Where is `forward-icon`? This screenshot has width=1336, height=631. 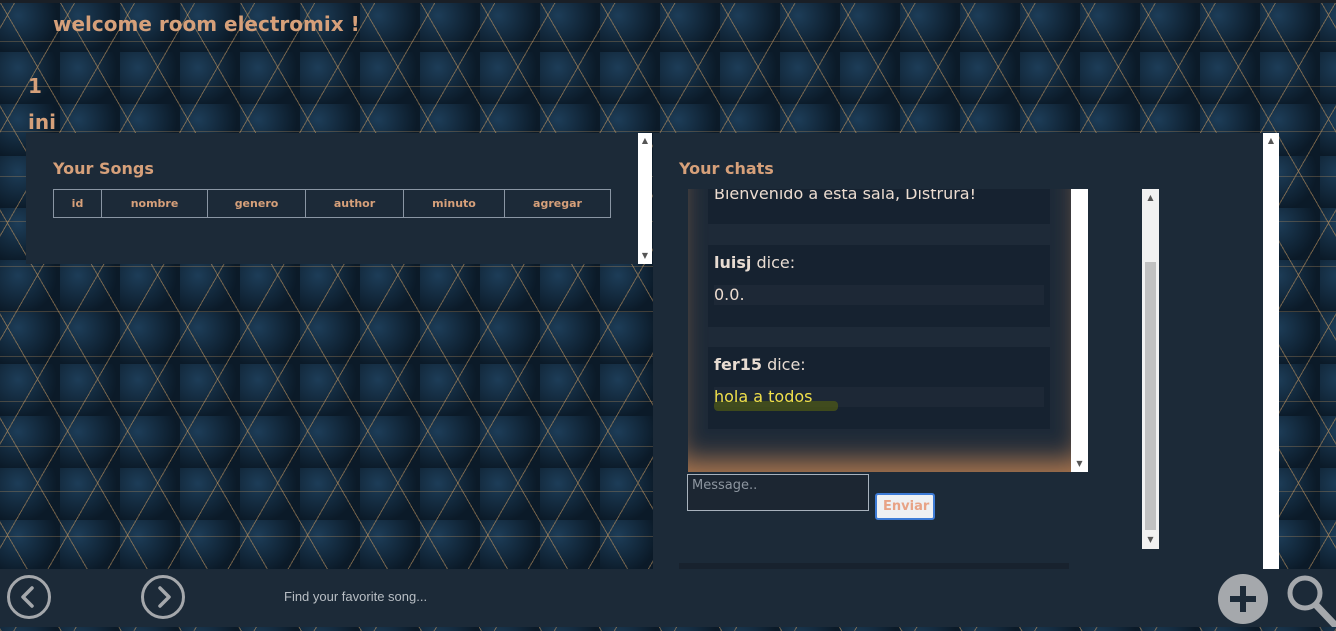
forward-icon is located at coordinates (164, 597).